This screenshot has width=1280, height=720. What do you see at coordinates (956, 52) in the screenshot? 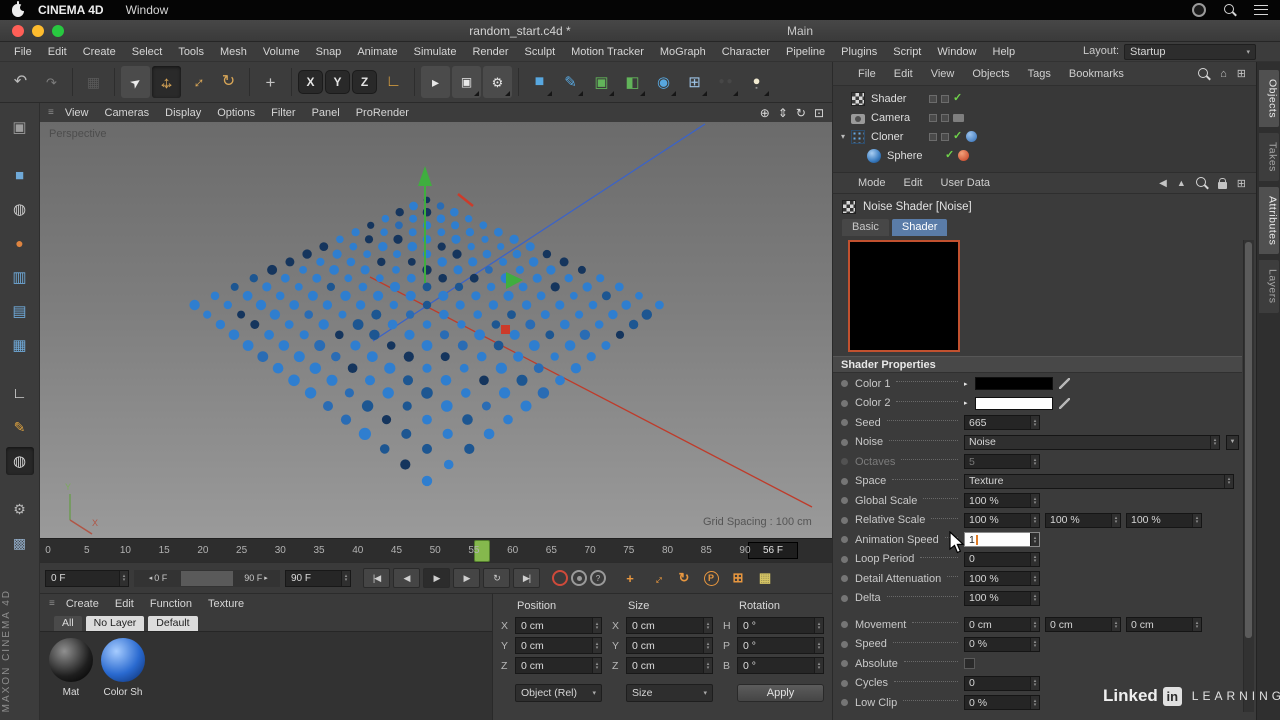
I see `menu-window: Window` at bounding box center [956, 52].